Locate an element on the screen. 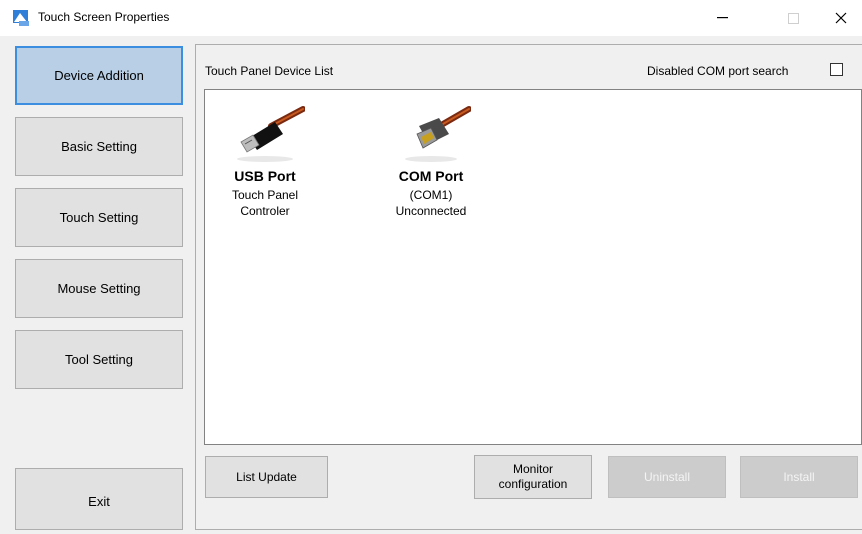  nav-label: Basic Setting is located at coordinates (99, 146).